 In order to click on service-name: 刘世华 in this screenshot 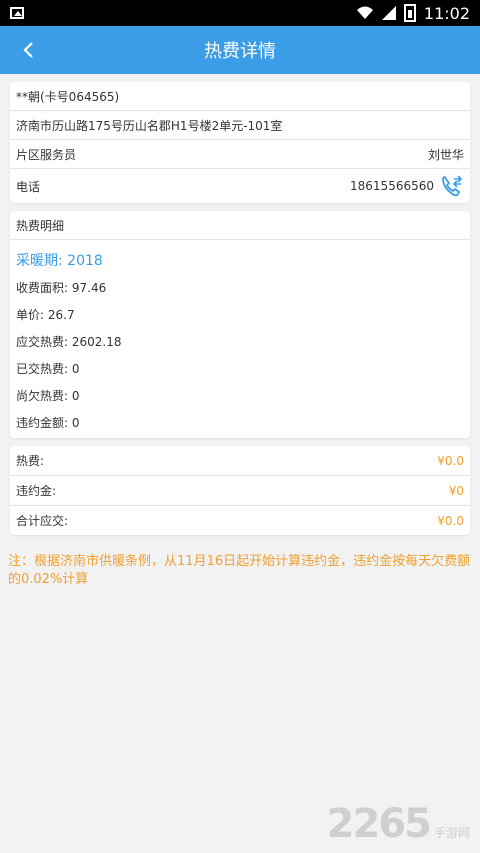, I will do `click(445, 154)`.